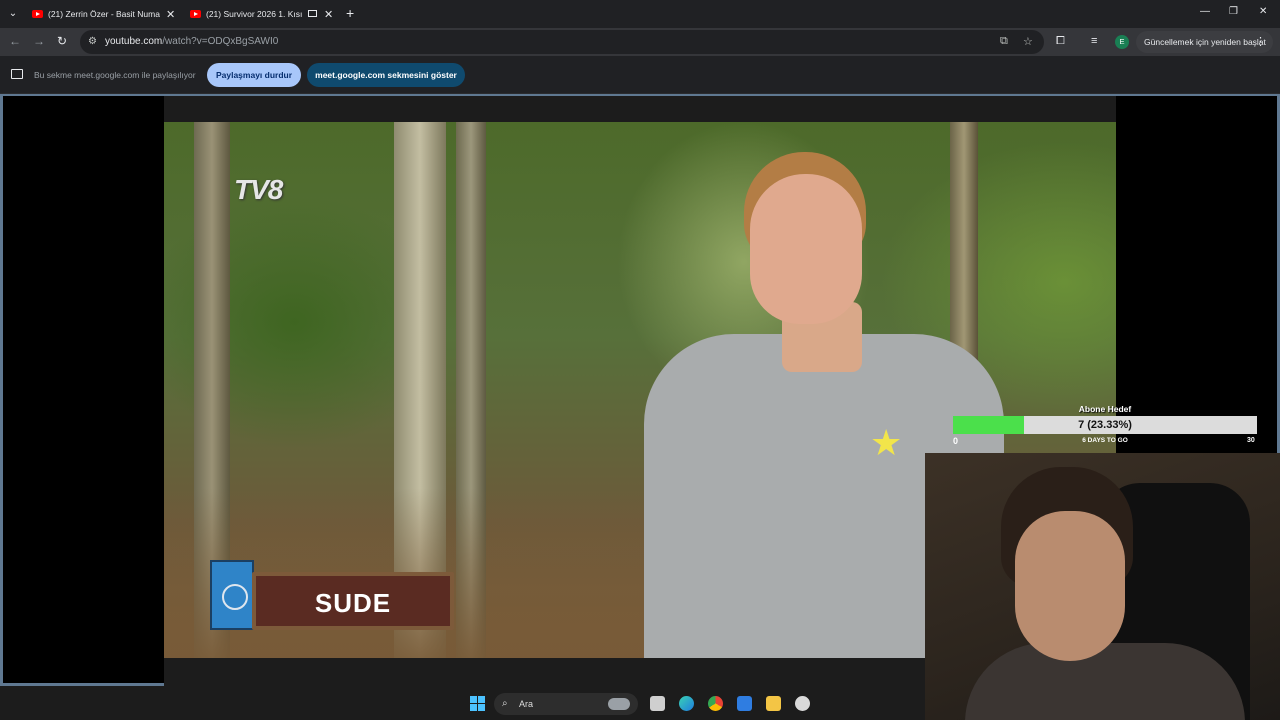 Image resolution: width=1280 pixels, height=720 pixels. What do you see at coordinates (802, 703) in the screenshot?
I see `app-icon` at bounding box center [802, 703].